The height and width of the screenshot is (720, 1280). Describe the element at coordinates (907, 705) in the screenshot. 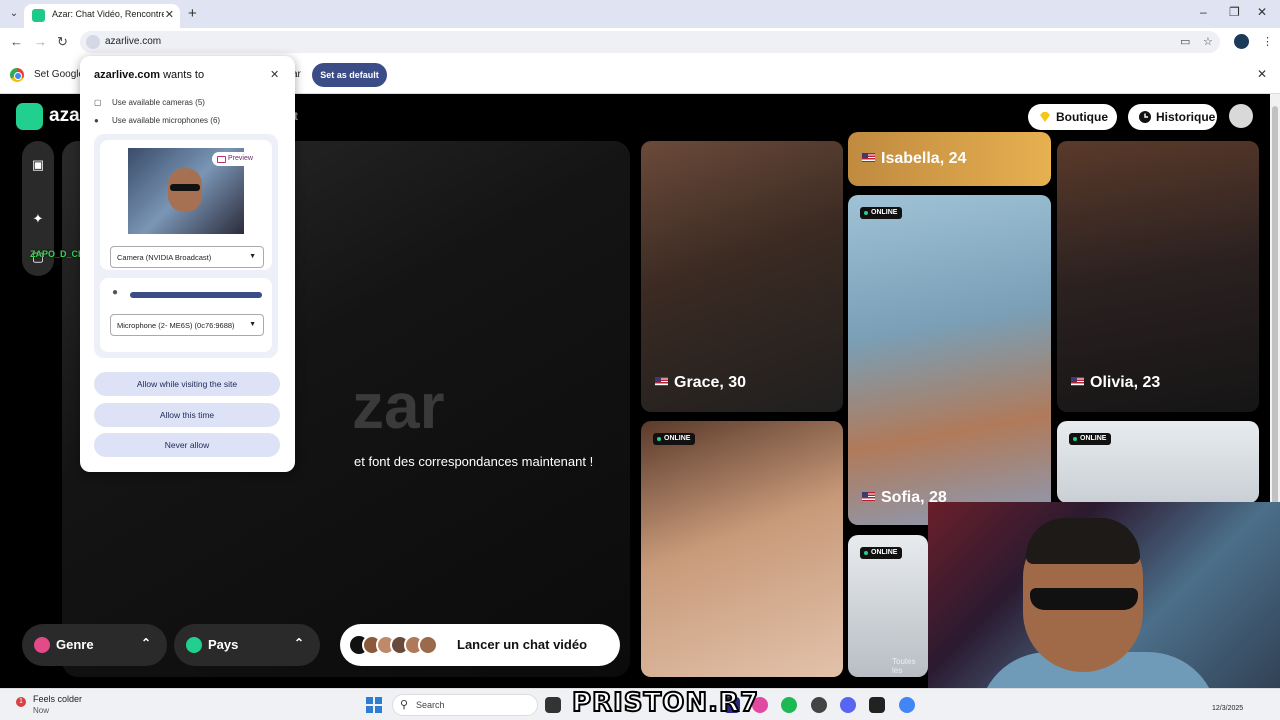

I see `chrome-icon` at that location.